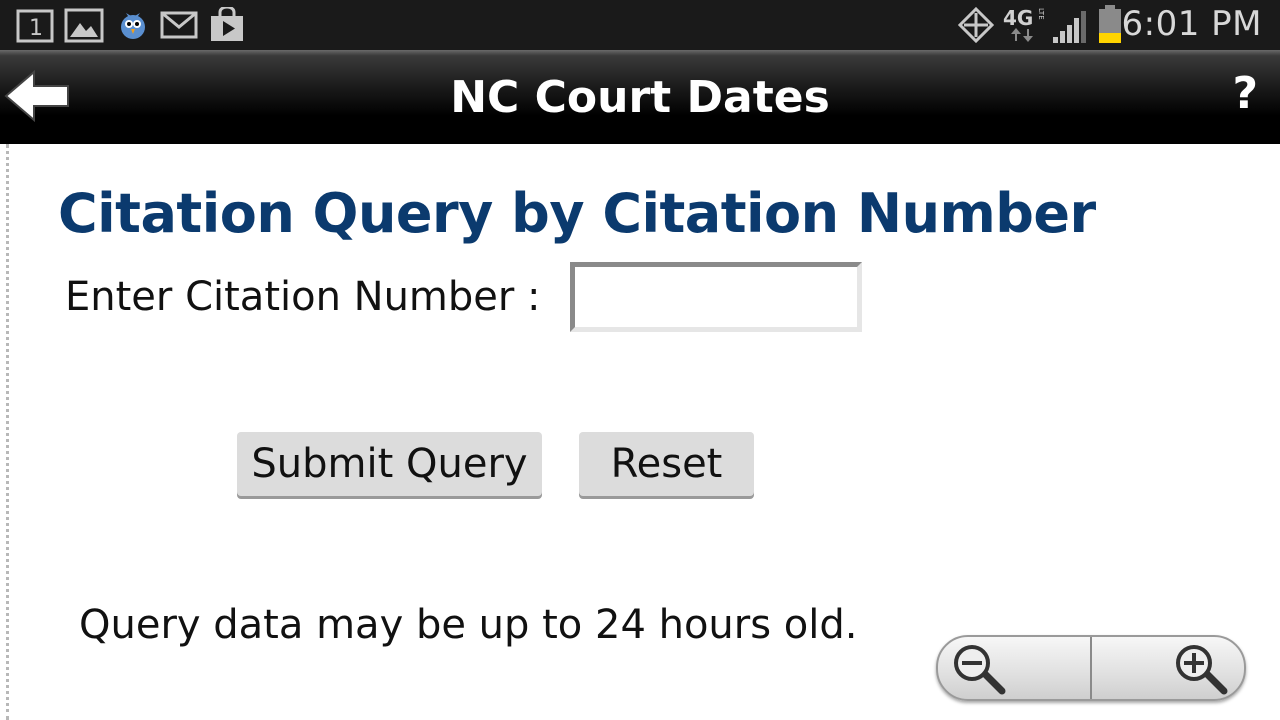 This screenshot has height=720, width=1280. I want to click on network-label: 4G, so click(1018, 18).